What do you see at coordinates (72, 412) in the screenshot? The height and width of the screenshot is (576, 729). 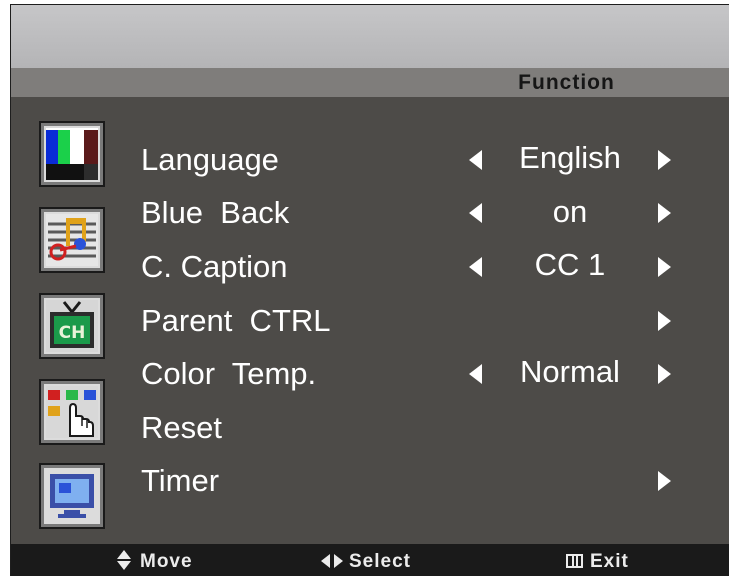 I see `function-hand-icon` at bounding box center [72, 412].